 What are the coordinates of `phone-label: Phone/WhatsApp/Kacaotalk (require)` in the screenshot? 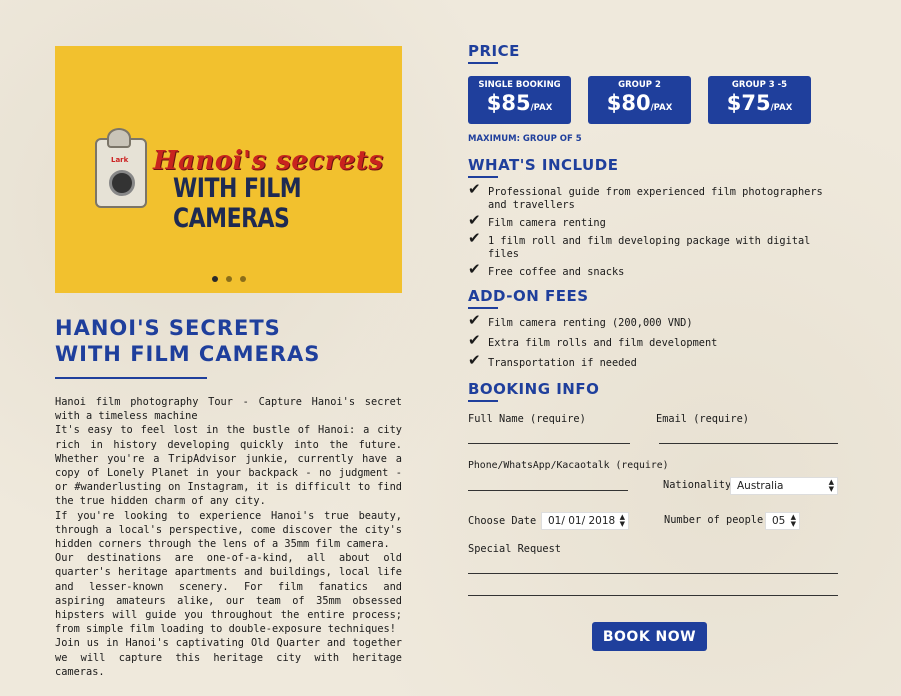 It's located at (568, 465).